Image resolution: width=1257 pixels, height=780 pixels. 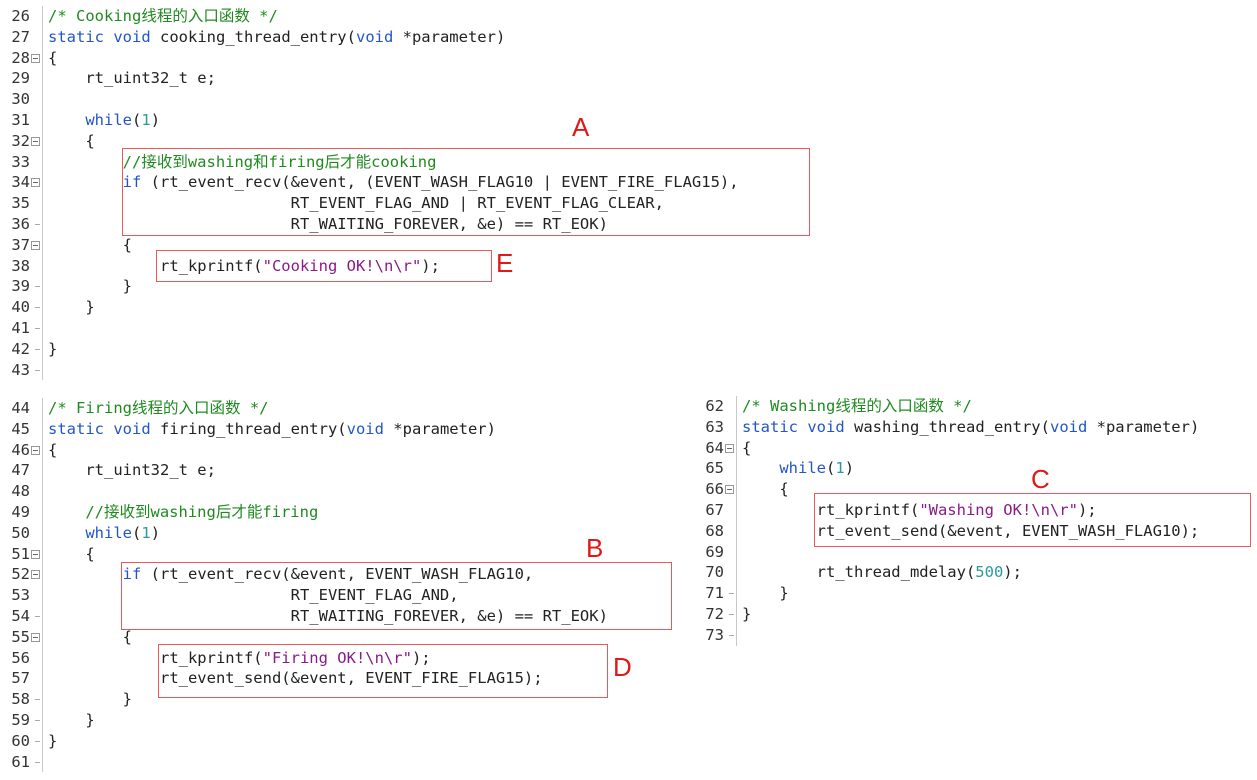 I want to click on line-number: 50, so click(x=20, y=532).